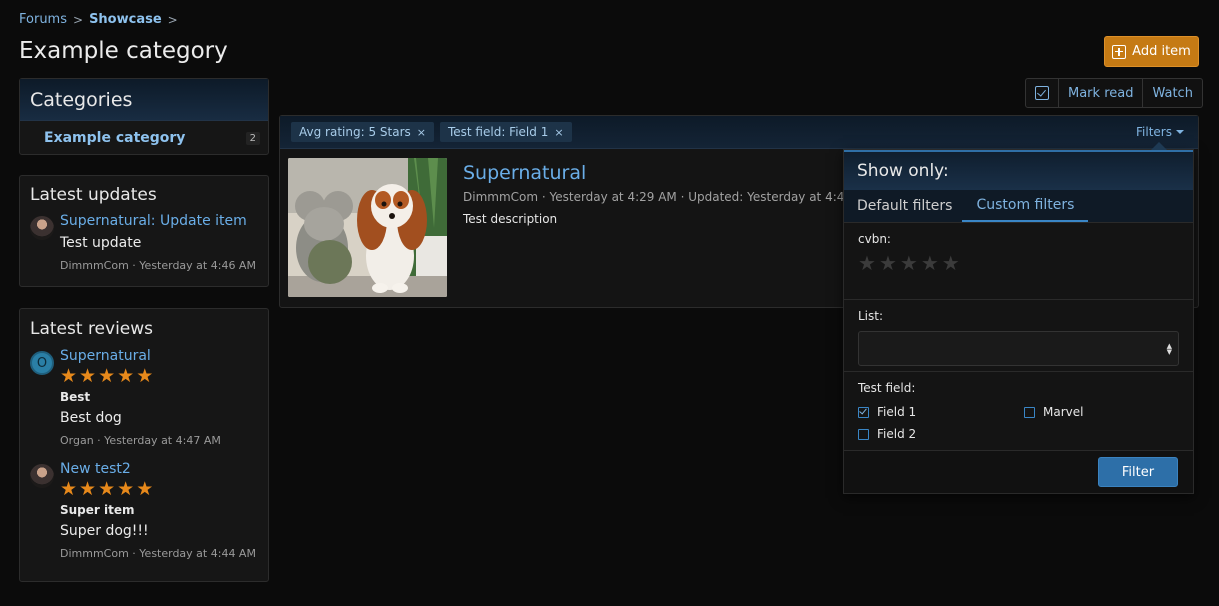  Describe the element at coordinates (941, 434) in the screenshot. I see `option-field-2: Field 2` at that location.